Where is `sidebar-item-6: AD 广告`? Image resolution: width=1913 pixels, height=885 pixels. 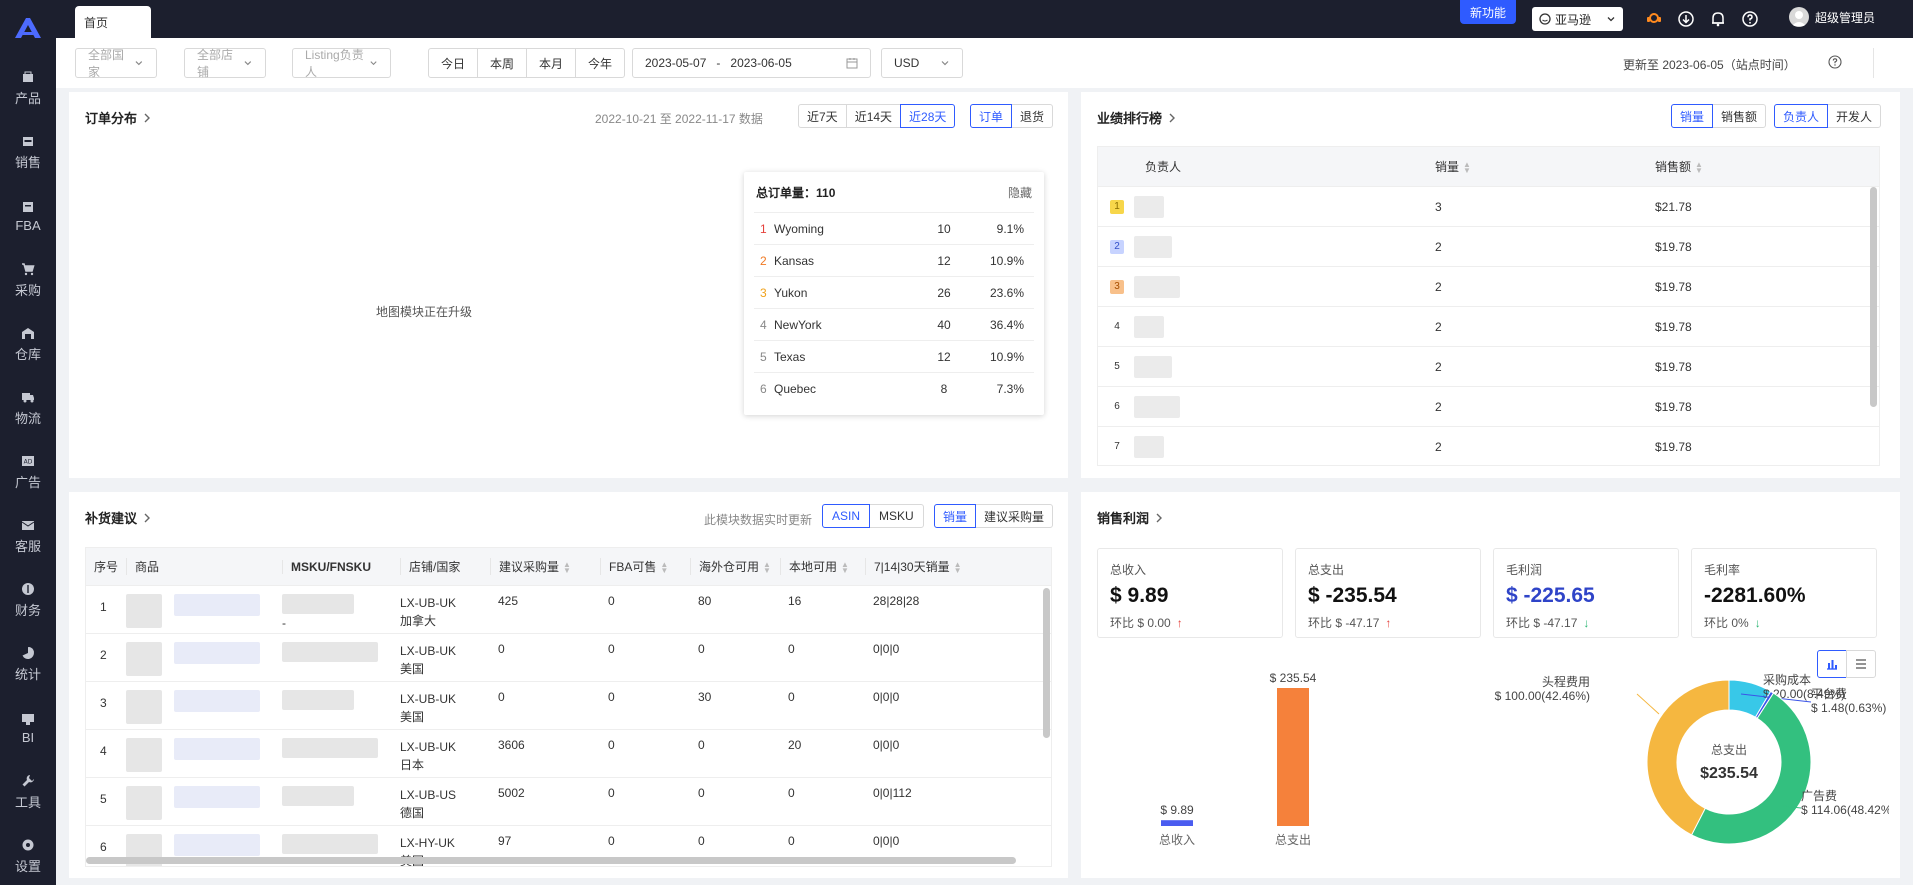 sidebar-item-6: AD 广告 is located at coordinates (28, 472).